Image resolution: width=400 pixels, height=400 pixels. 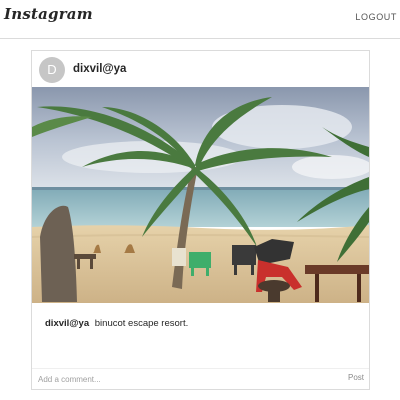 What do you see at coordinates (67, 323) in the screenshot?
I see `caption-username: dixvil@ya` at bounding box center [67, 323].